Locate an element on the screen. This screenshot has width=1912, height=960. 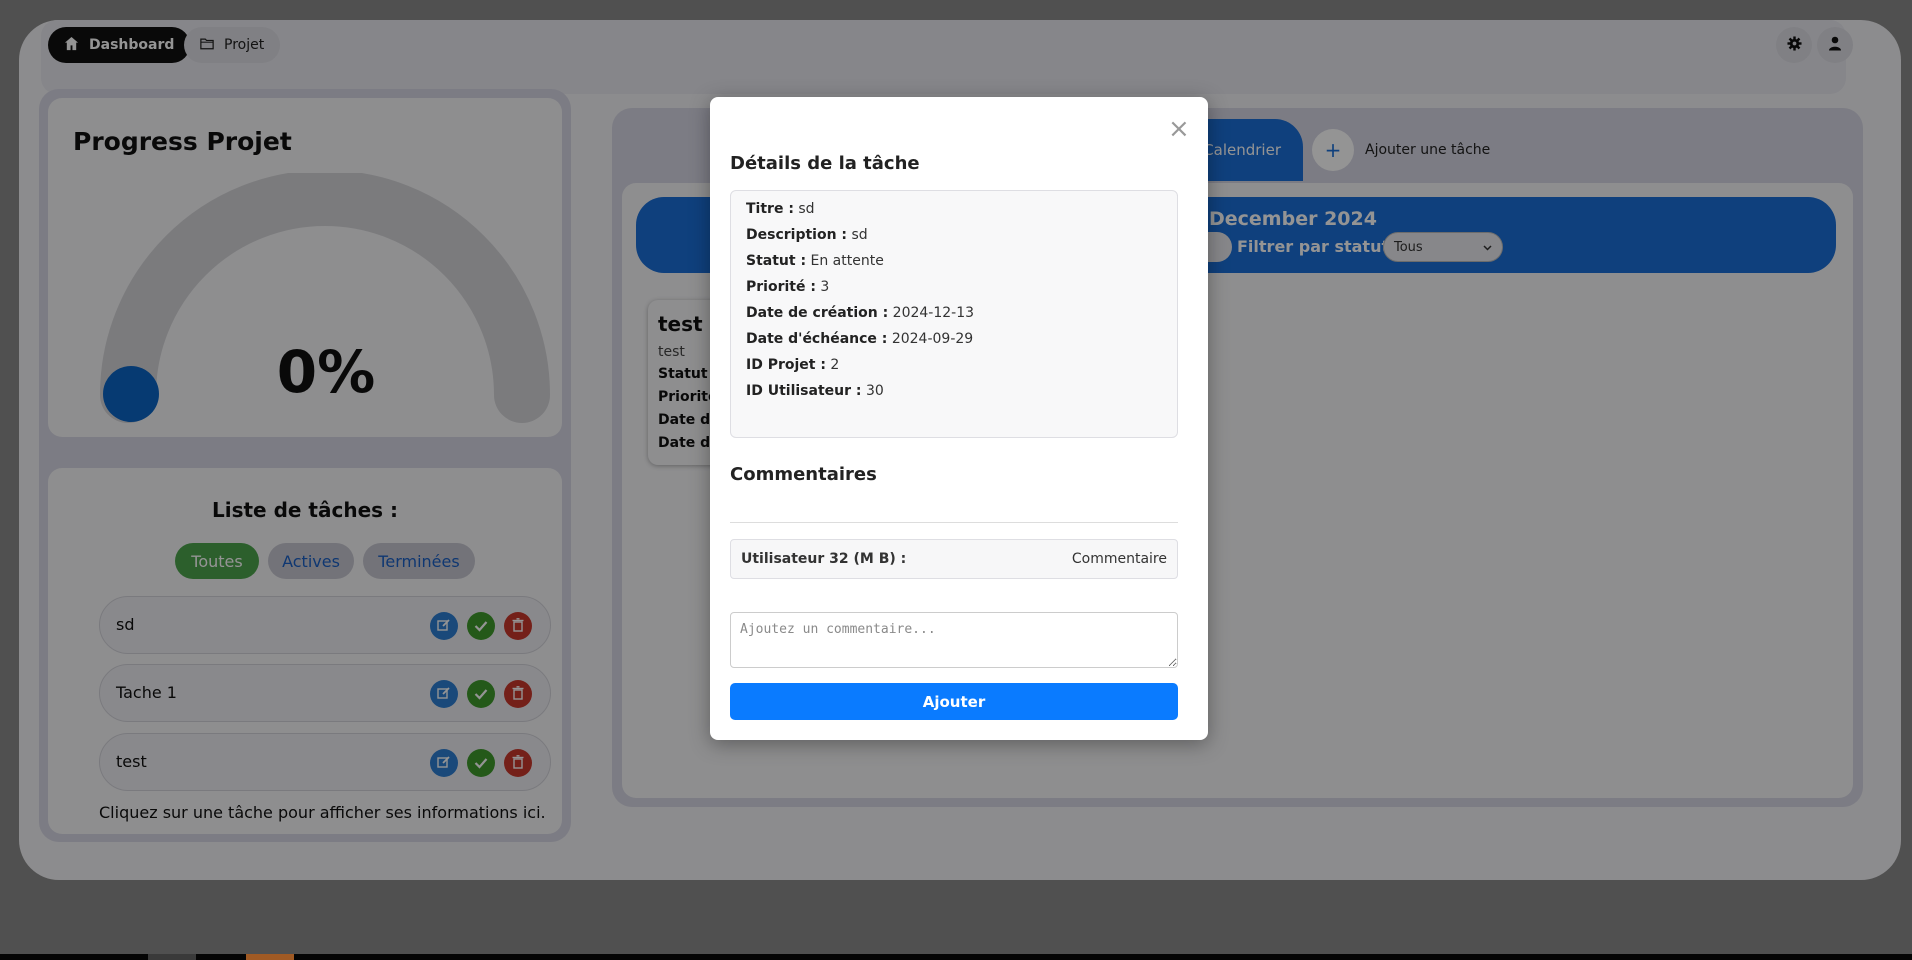
detail-value: En attente is located at coordinates (847, 261).